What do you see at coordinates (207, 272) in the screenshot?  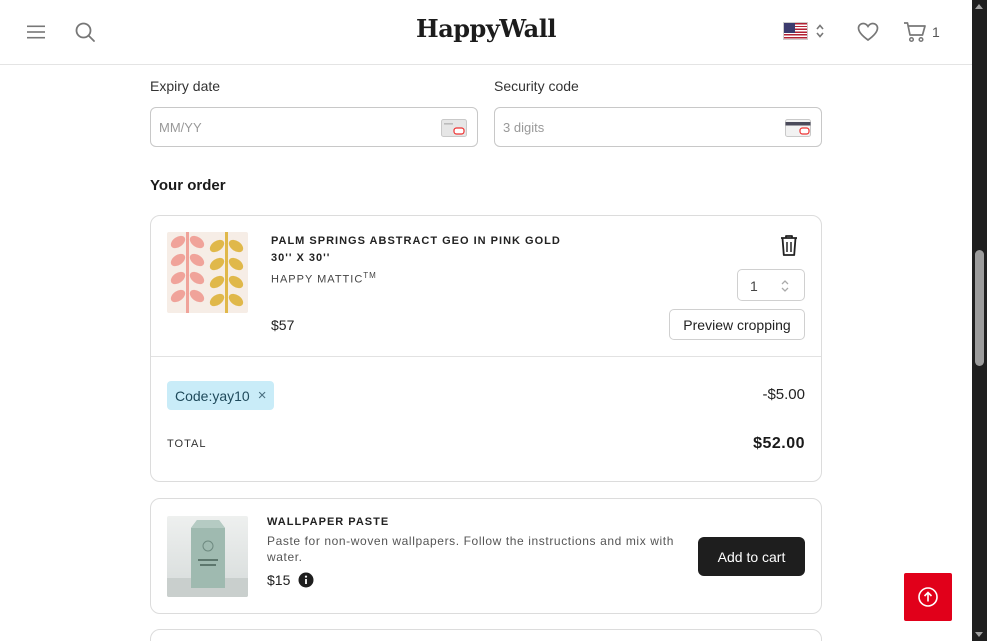 I see `product-thumbnail` at bounding box center [207, 272].